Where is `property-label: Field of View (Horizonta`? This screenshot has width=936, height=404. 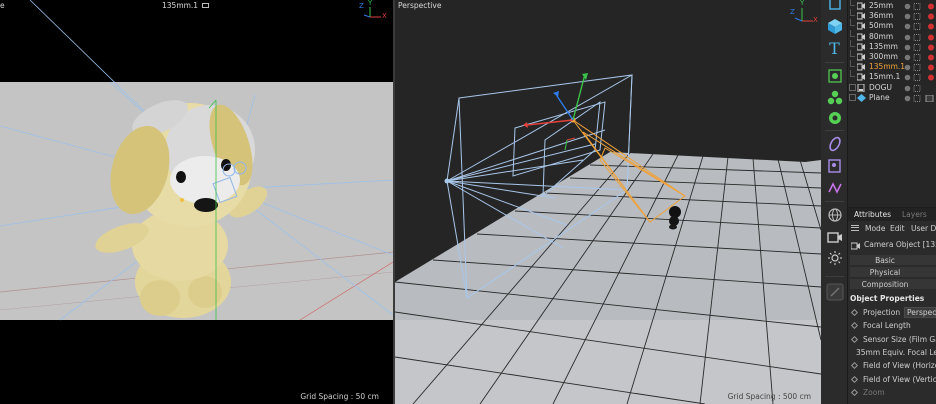 property-label: Field of View (Horizonta is located at coordinates (899, 366).